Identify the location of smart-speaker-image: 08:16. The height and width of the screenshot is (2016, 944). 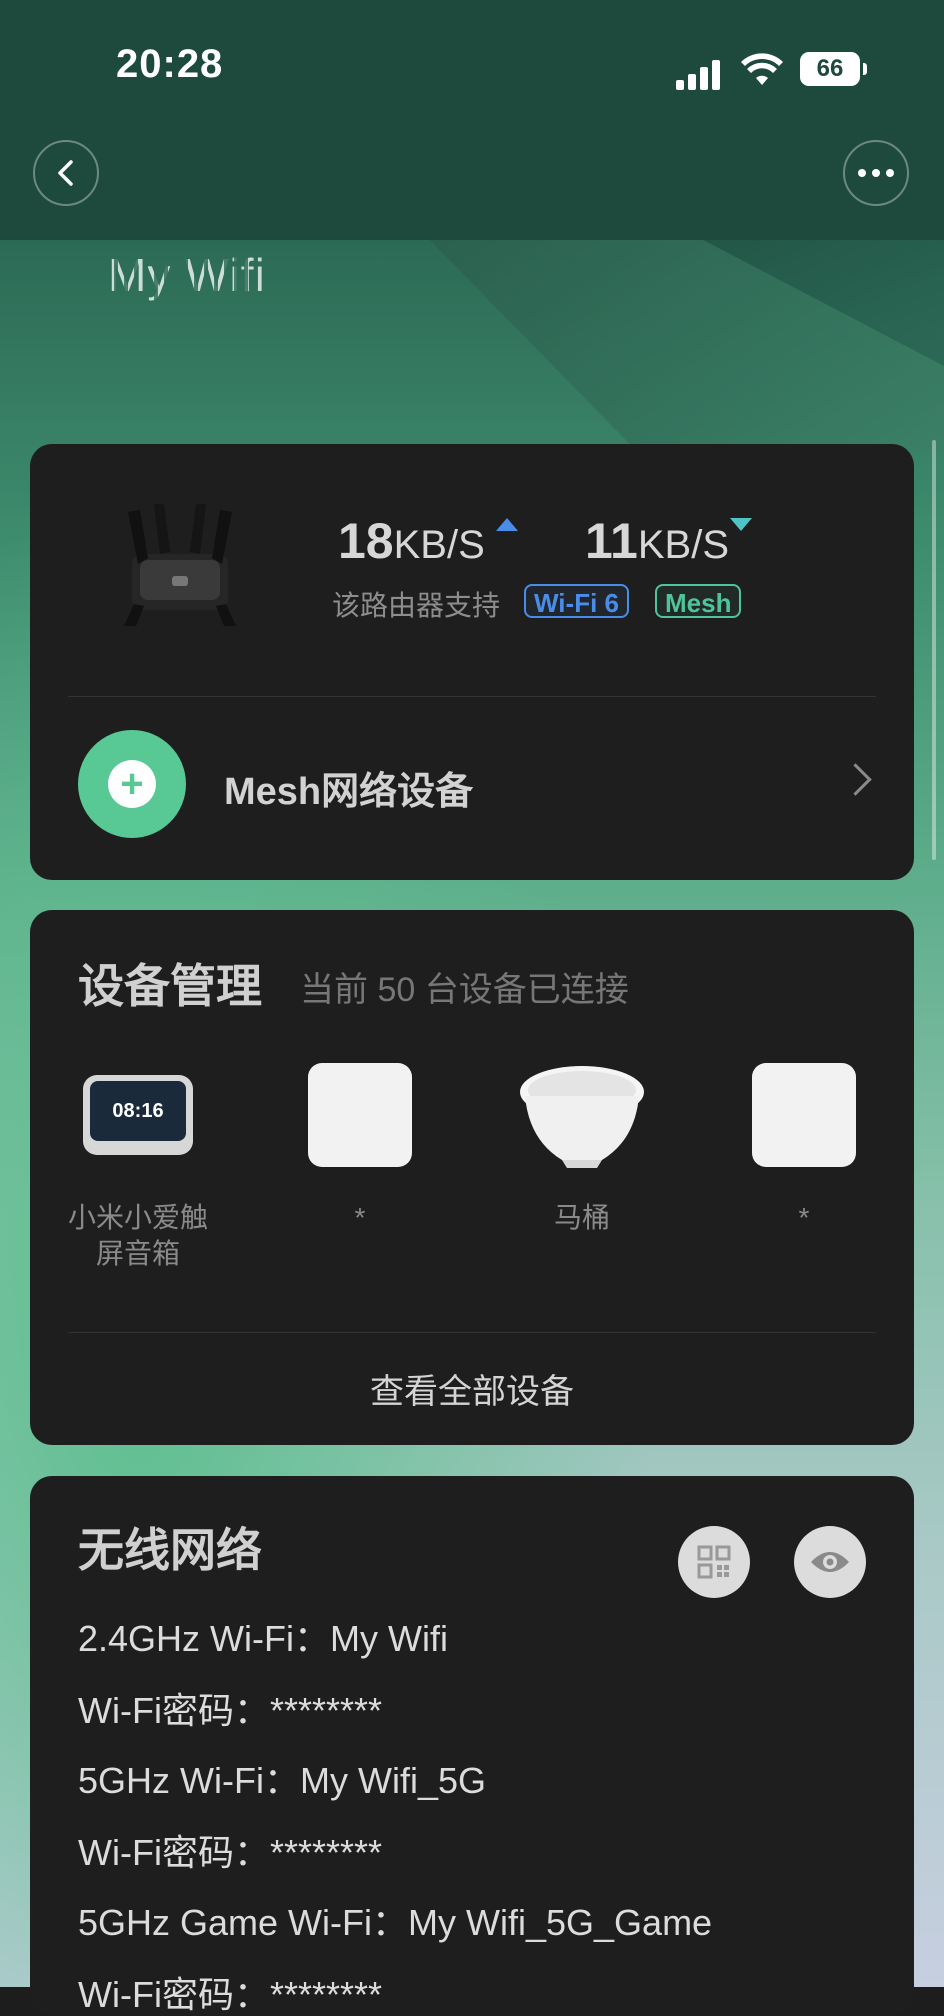
(138, 1115).